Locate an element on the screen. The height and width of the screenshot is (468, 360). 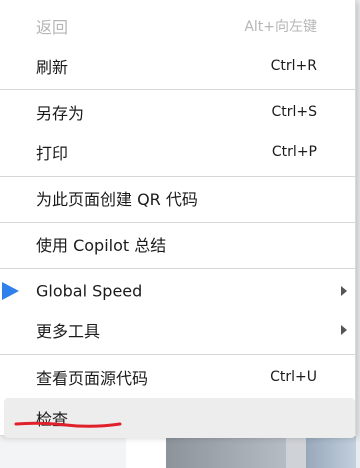
menu-item-shortcut: Ctrl+U is located at coordinates (293, 377).